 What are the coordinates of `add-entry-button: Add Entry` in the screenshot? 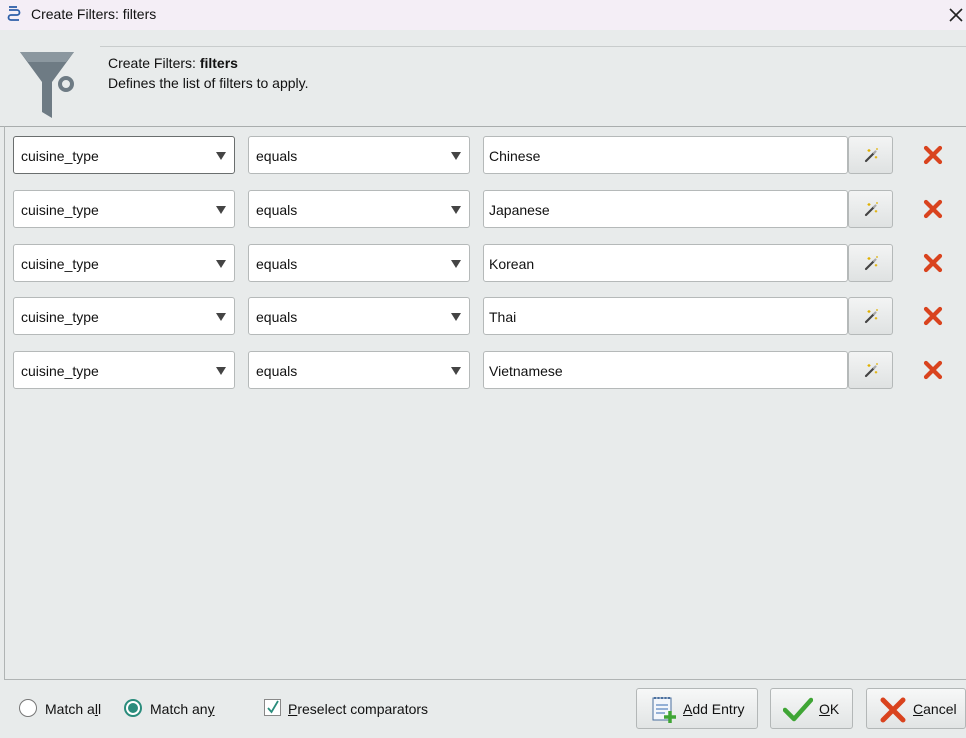 It's located at (697, 708).